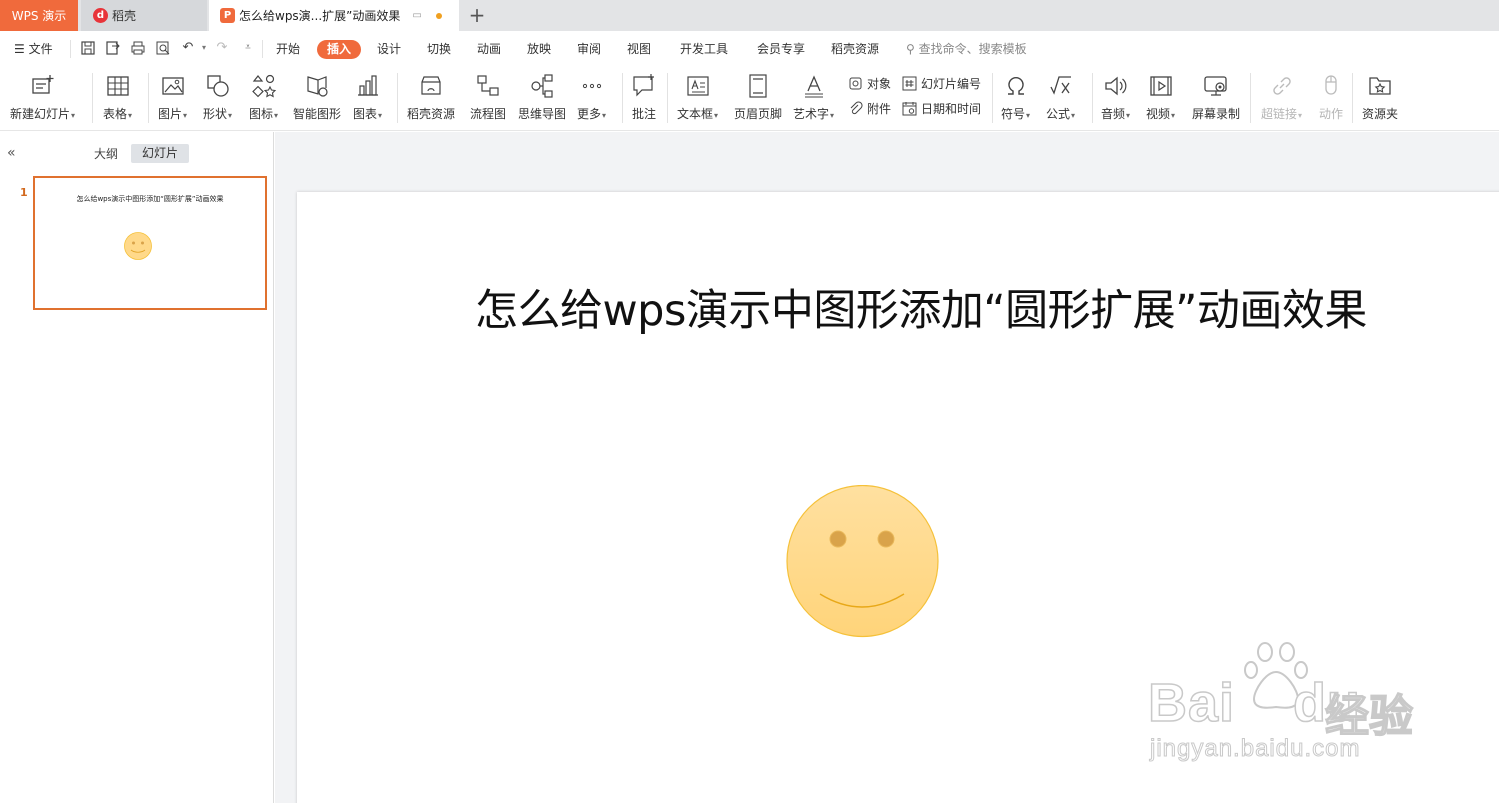  Describe the element at coordinates (172, 99) in the screenshot. I see `picture-button: 图片▾` at that location.